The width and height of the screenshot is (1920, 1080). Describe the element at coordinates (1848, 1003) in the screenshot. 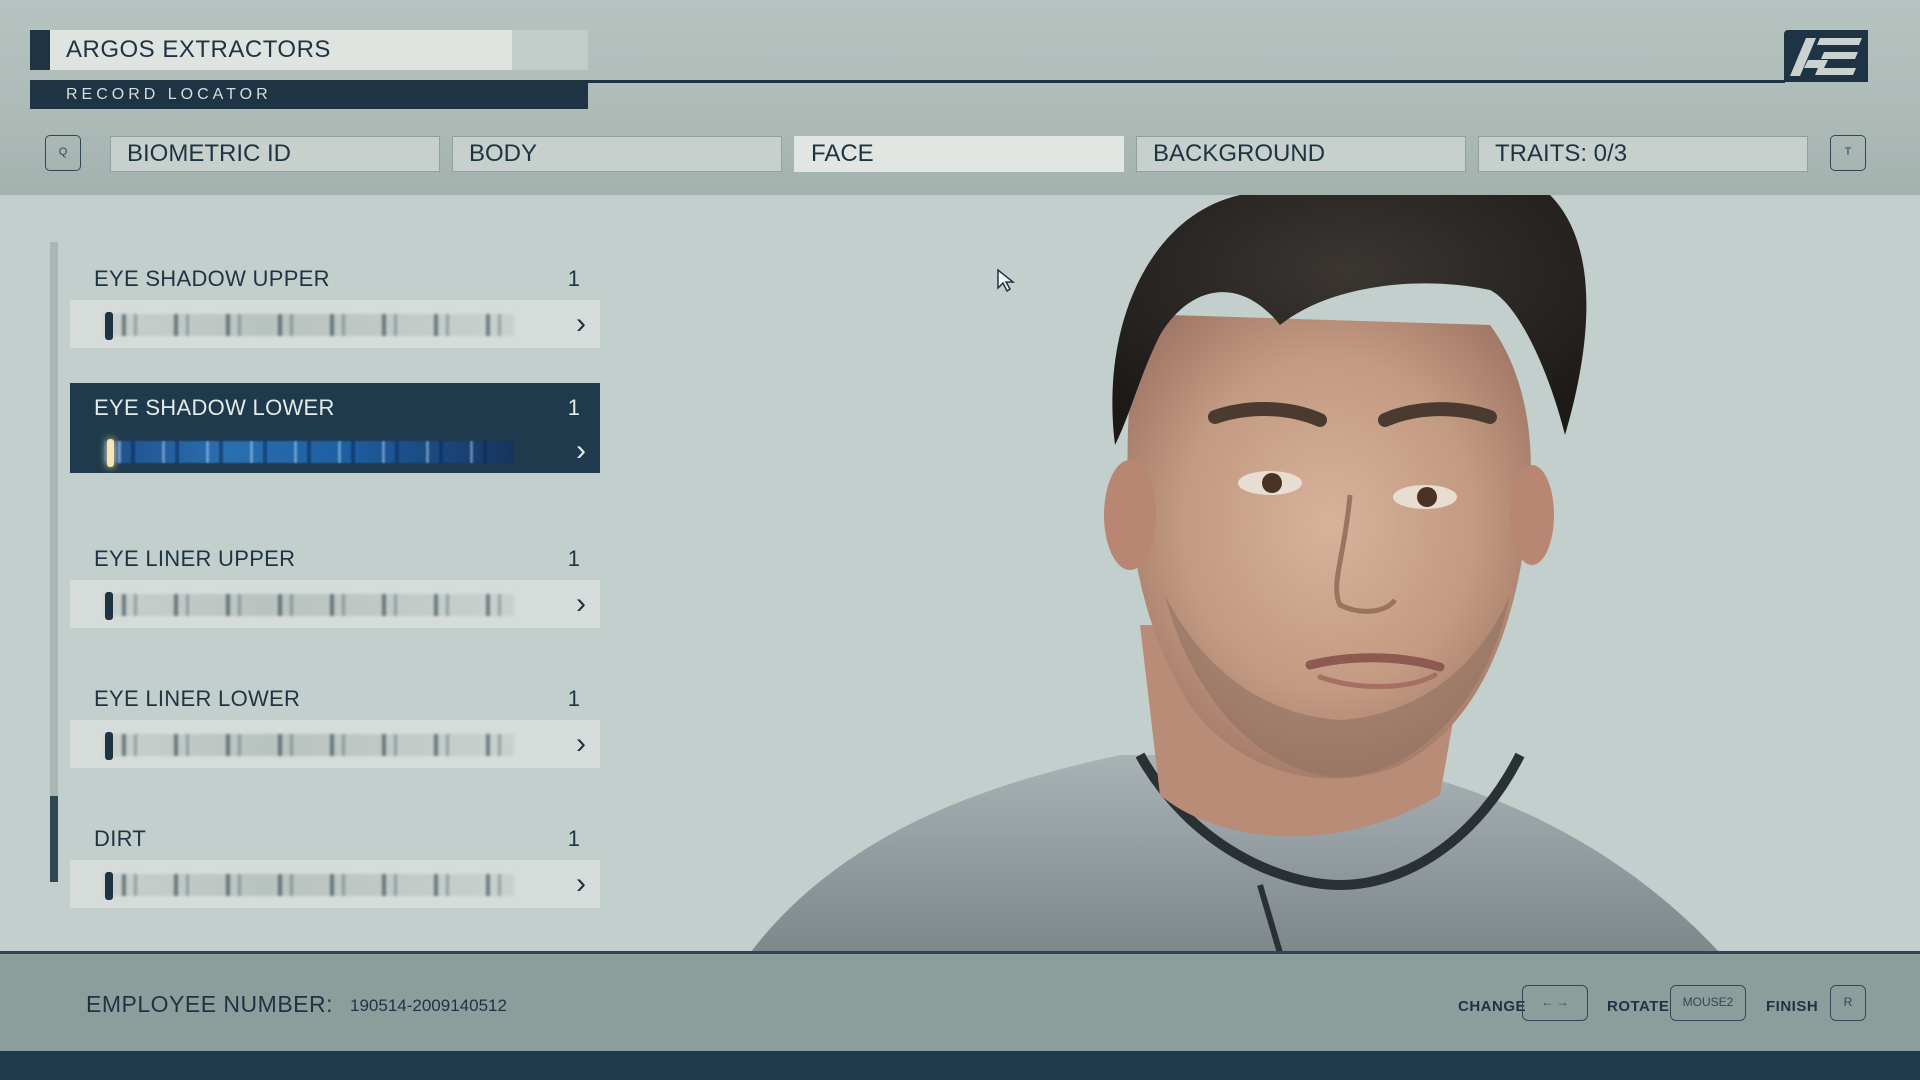

I see `finish-key-button: R` at that location.